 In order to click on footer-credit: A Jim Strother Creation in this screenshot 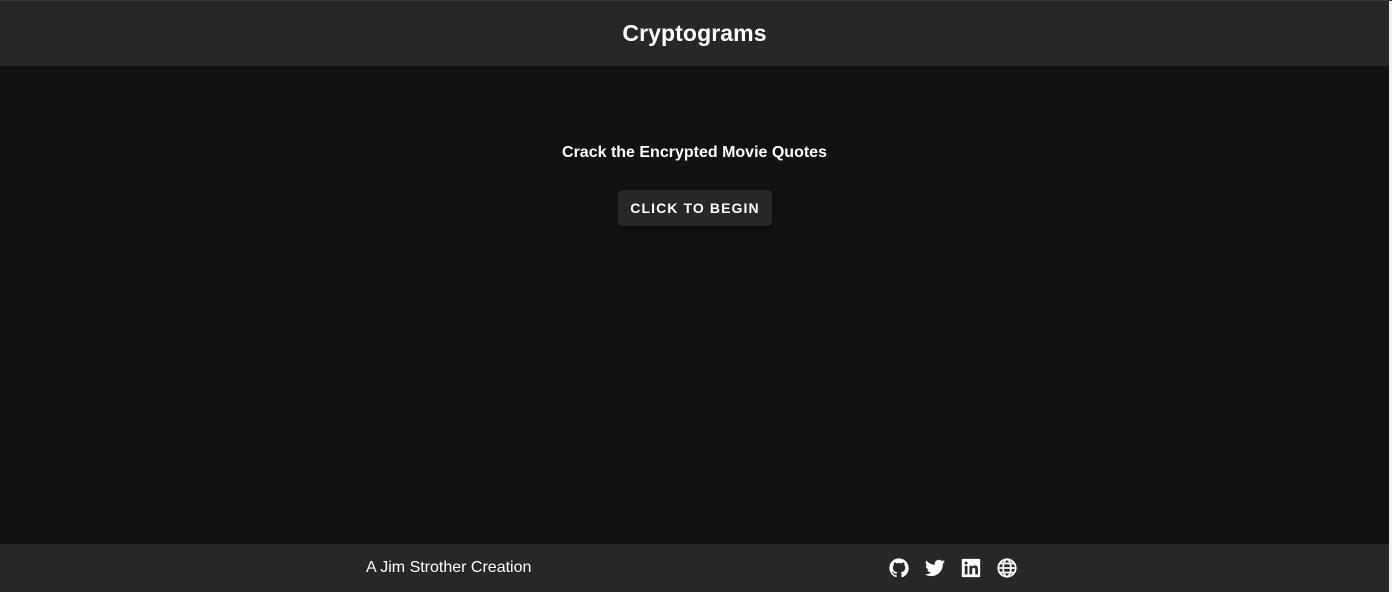, I will do `click(449, 567)`.